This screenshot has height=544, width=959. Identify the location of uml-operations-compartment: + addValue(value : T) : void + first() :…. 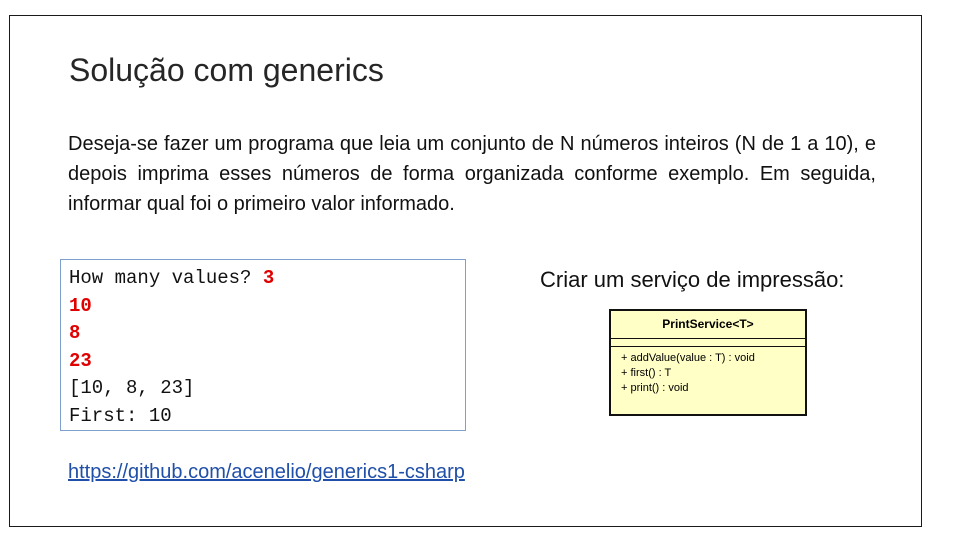
(708, 371).